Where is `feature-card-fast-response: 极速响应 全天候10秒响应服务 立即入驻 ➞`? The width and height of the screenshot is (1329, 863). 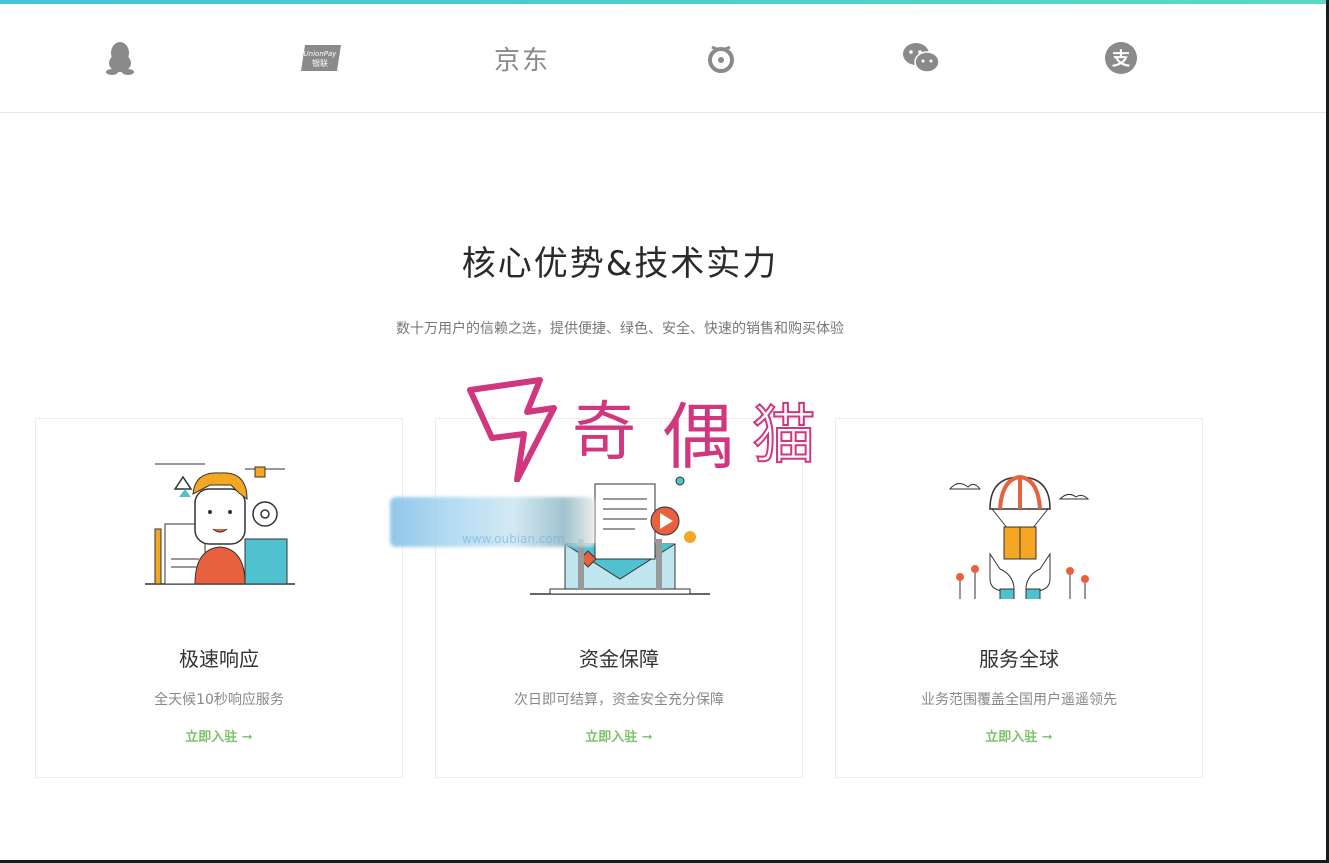
feature-card-fast-response: 极速响应 全天候10秒响应服务 立即入驻 ➞ is located at coordinates (219, 598).